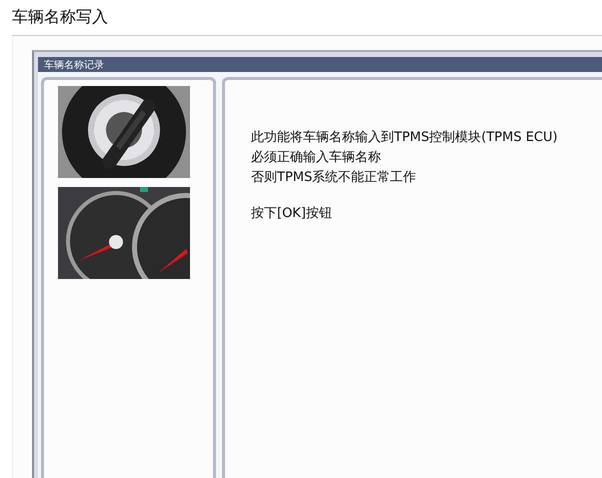  I want to click on message-text: 否则TPMS系统不能正常工作, so click(334, 178).